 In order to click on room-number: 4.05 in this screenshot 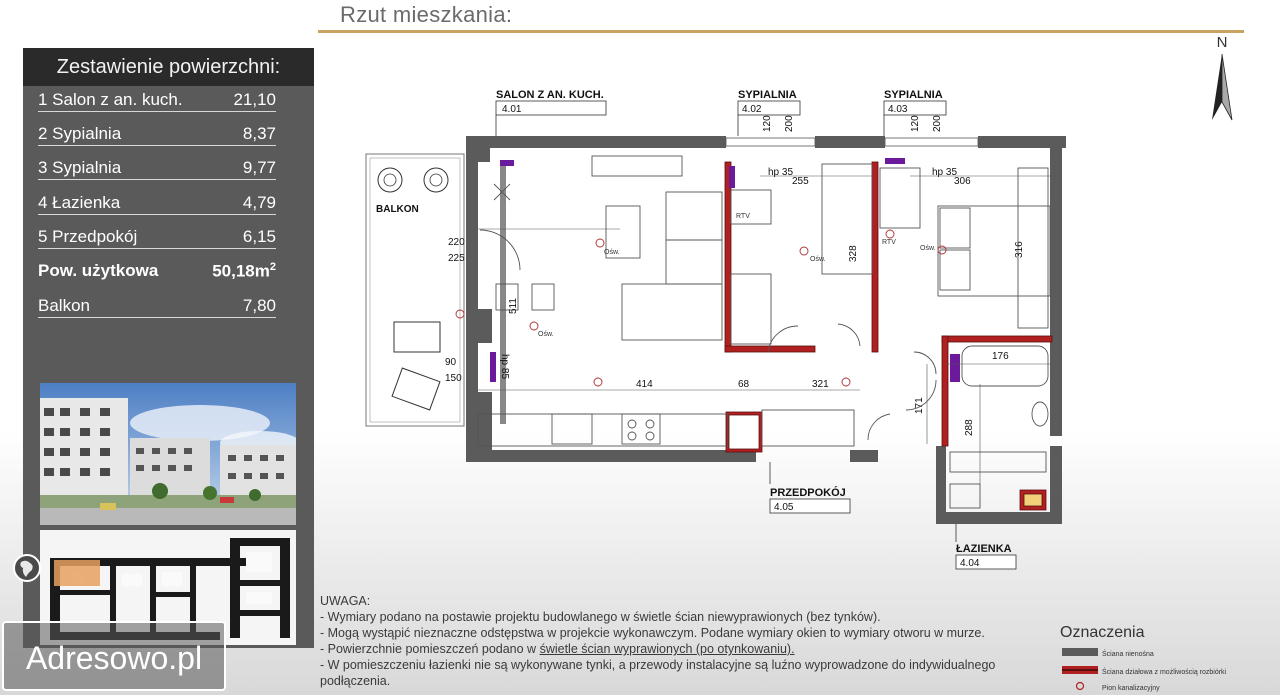, I will do `click(784, 507)`.